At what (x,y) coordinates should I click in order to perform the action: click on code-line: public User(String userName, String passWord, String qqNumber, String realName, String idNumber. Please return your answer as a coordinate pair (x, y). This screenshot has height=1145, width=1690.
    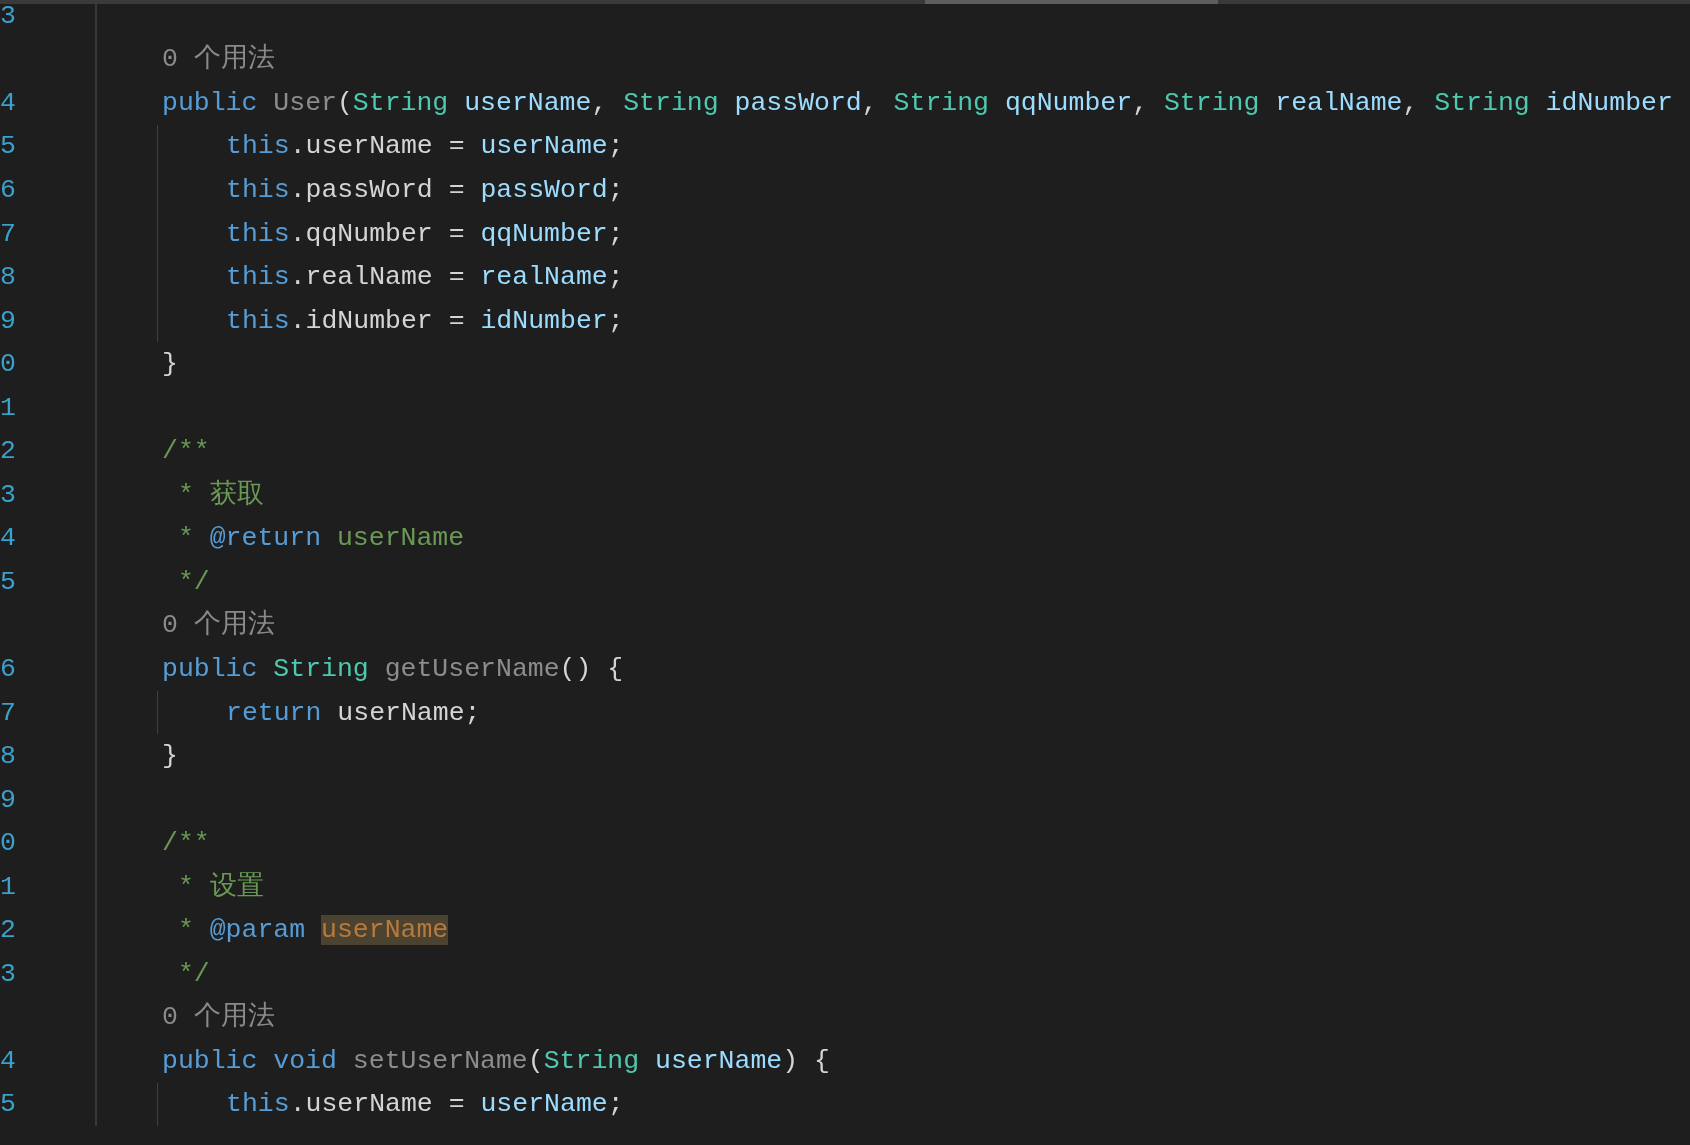
    Looking at the image, I should click on (917, 102).